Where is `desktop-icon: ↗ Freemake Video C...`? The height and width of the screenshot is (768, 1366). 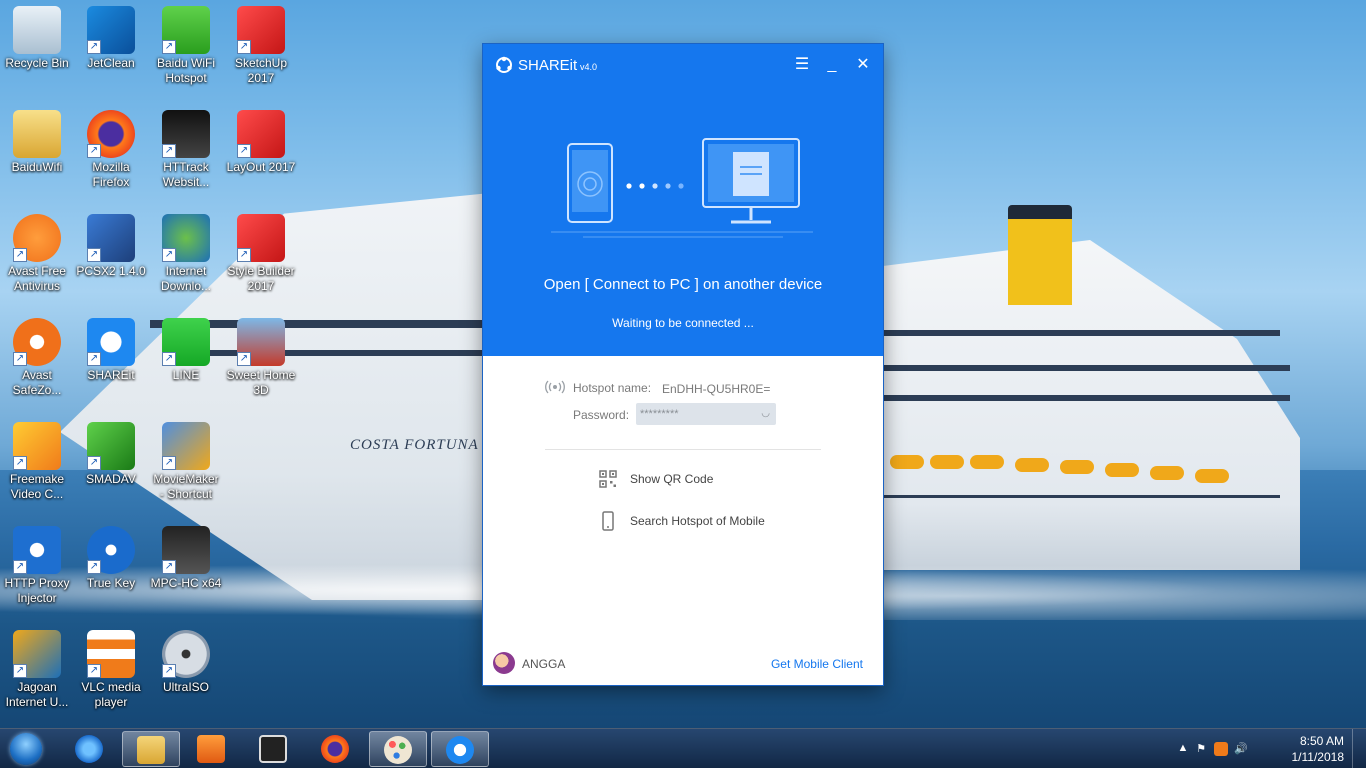 desktop-icon: ↗ Freemake Video C... is located at coordinates (37, 462).